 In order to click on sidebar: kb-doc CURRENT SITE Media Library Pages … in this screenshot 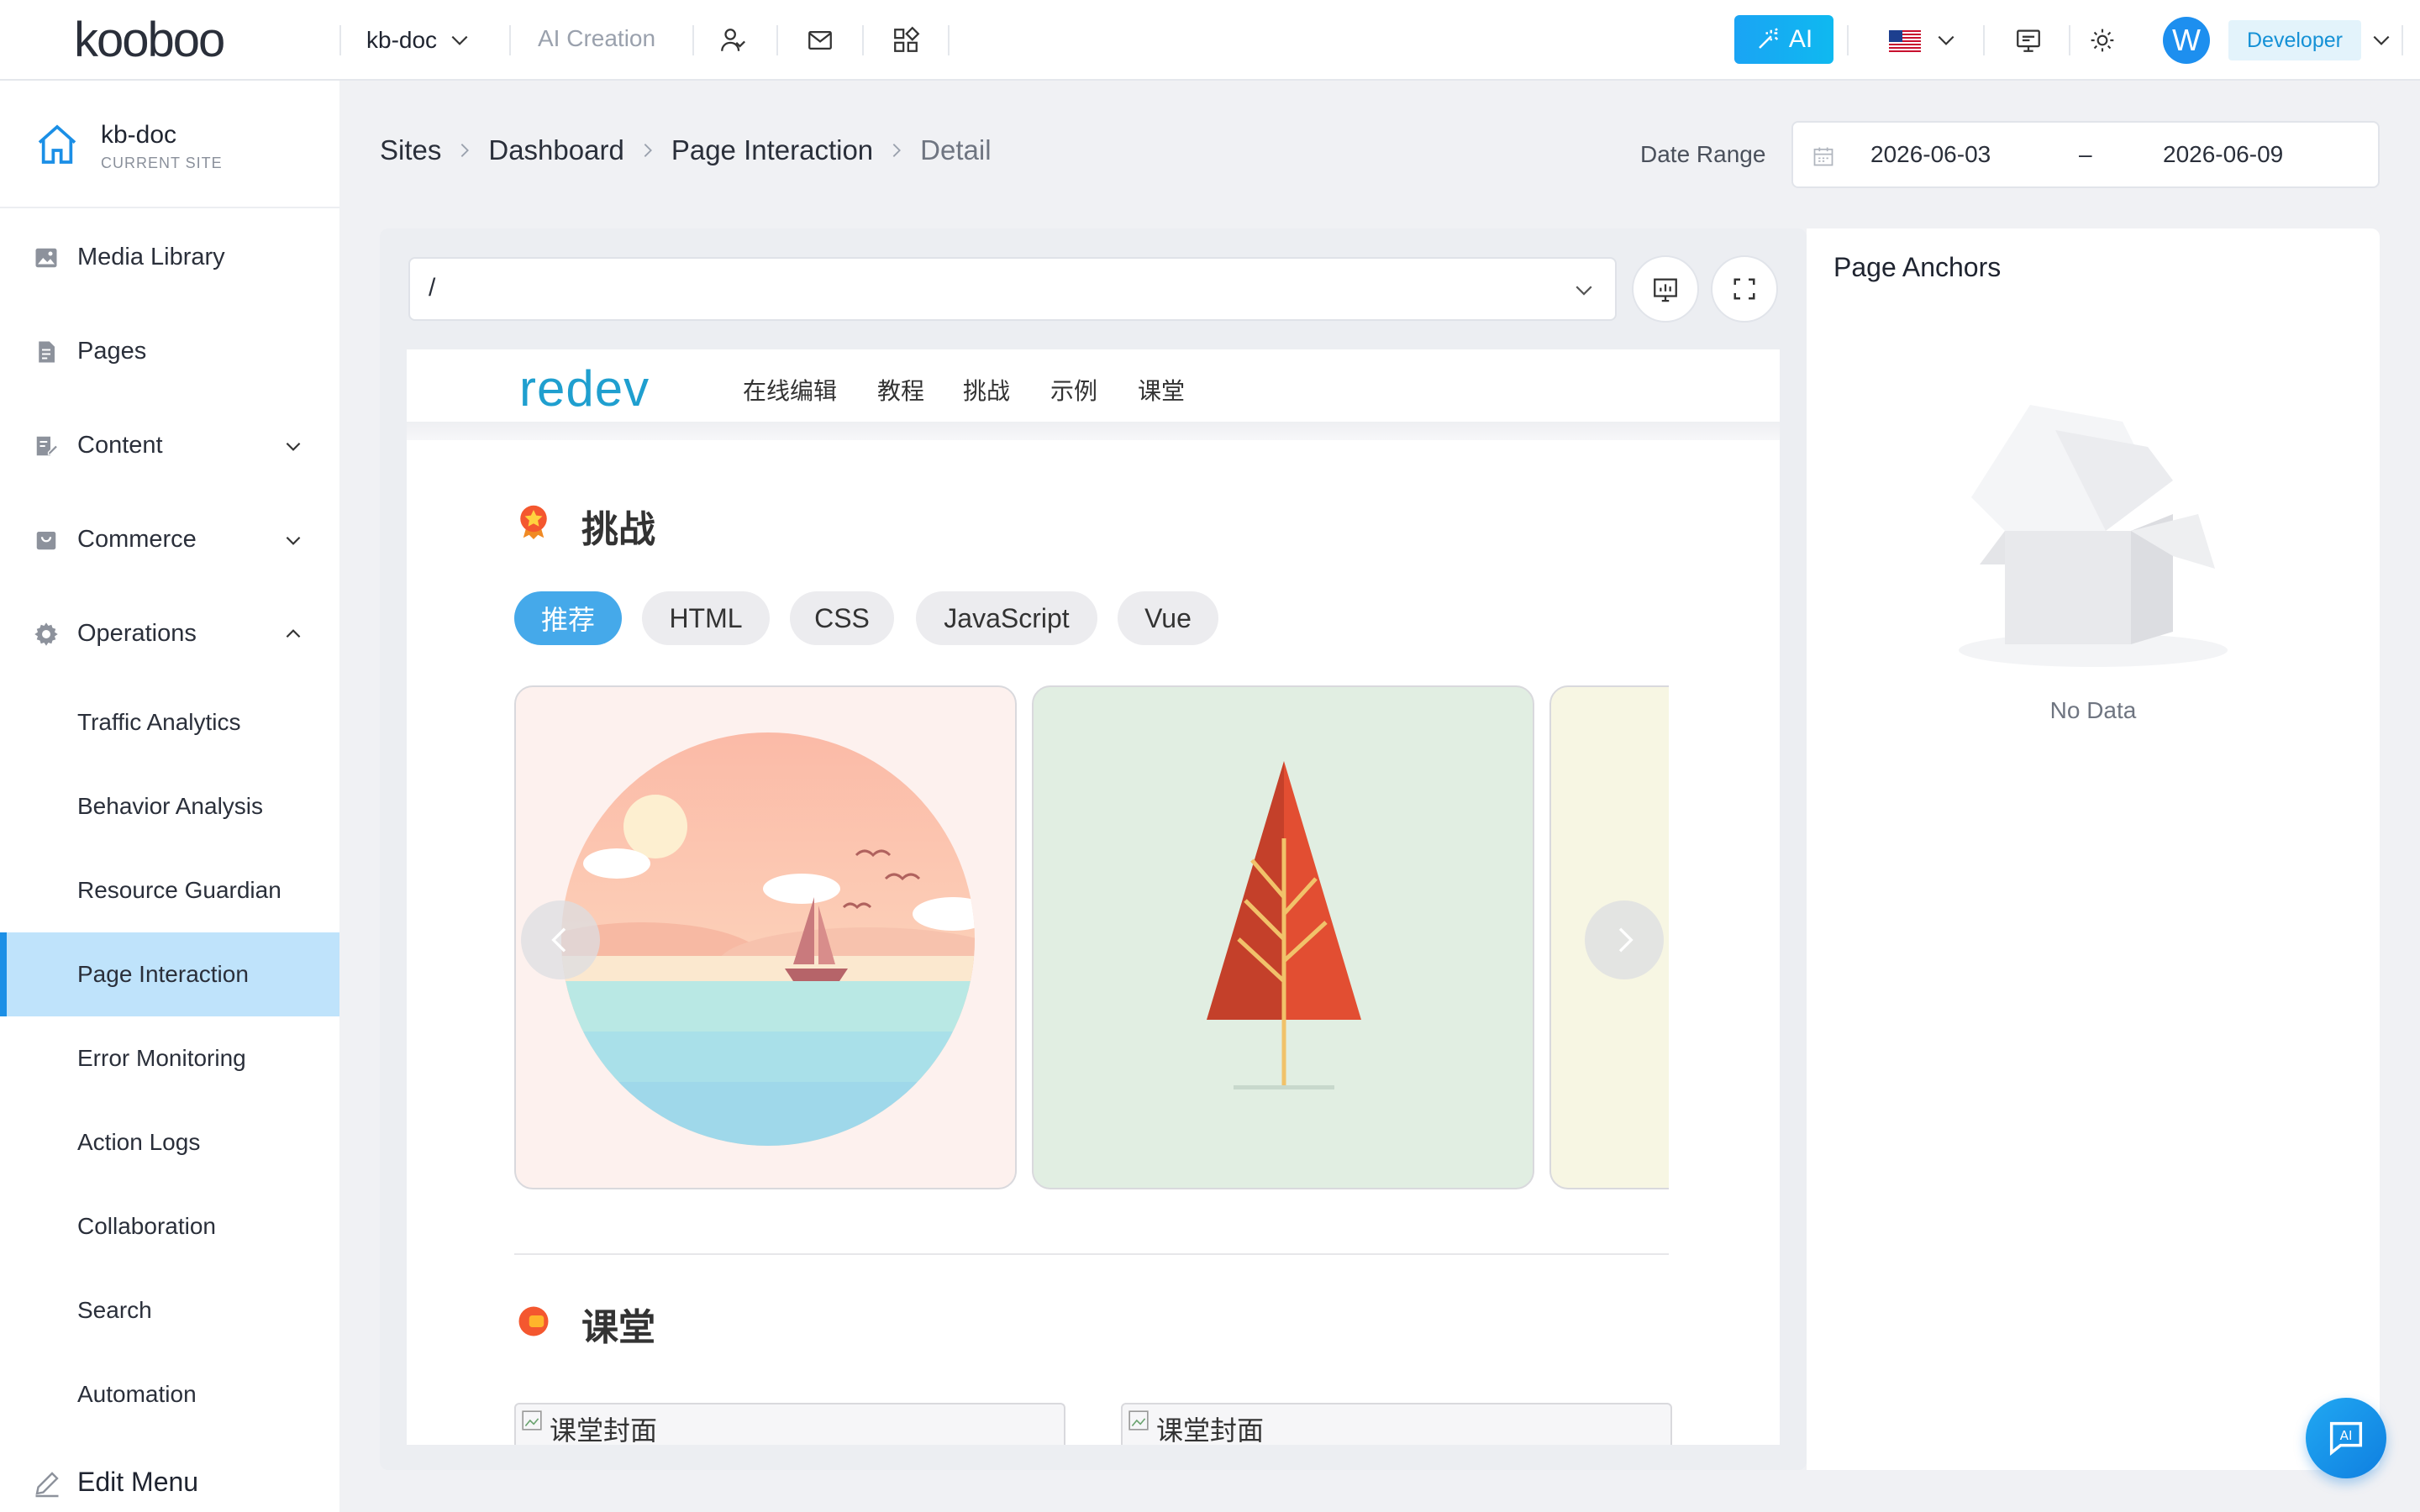, I will do `click(169, 796)`.